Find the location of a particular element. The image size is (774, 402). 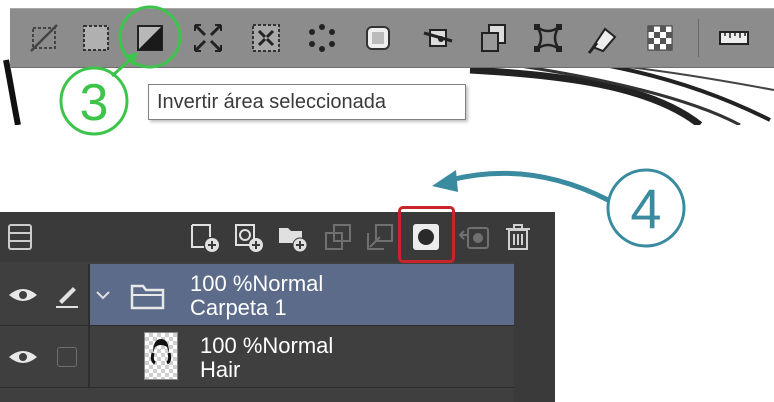

ruler-icon is located at coordinates (734, 38).